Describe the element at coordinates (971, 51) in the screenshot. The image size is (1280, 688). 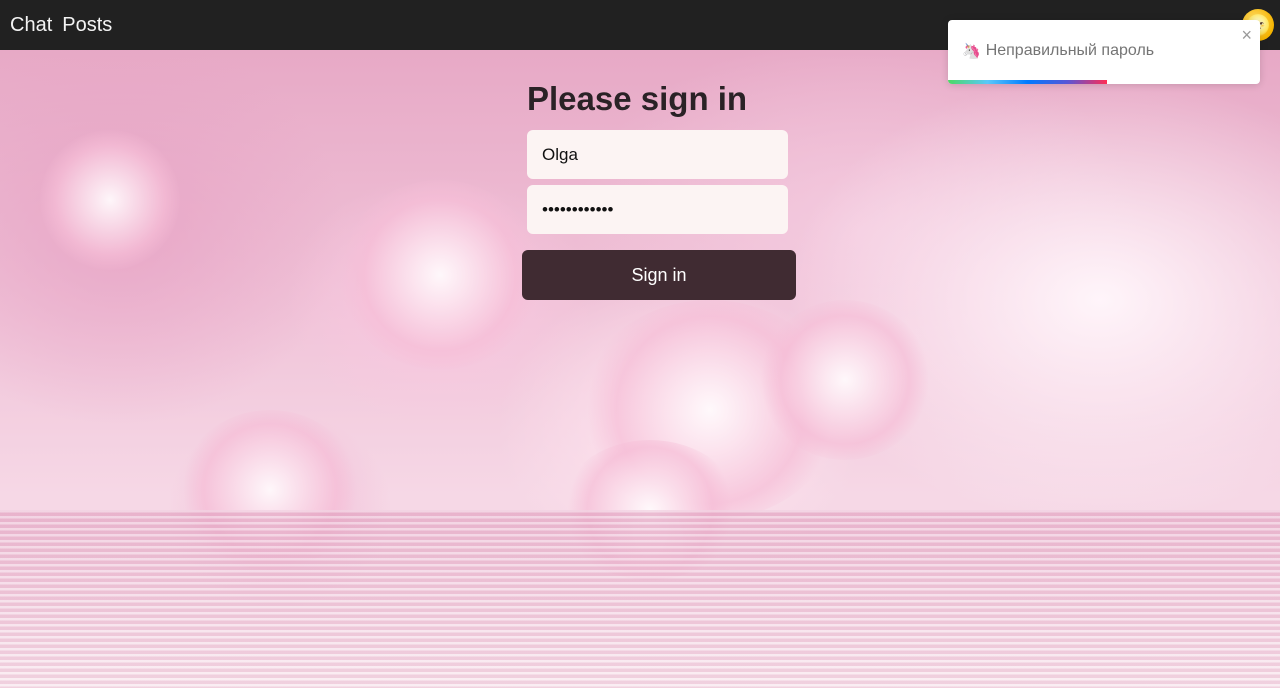
I see `unicorn-icon: 🦄` at that location.